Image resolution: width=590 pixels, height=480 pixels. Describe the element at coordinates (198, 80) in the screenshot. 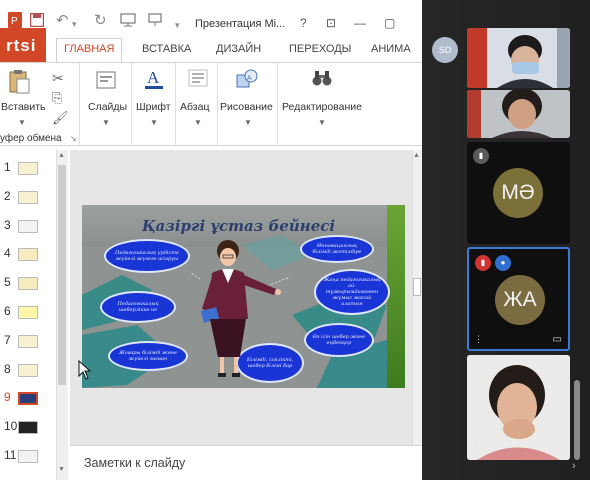

I see `paragraph-icon` at that location.